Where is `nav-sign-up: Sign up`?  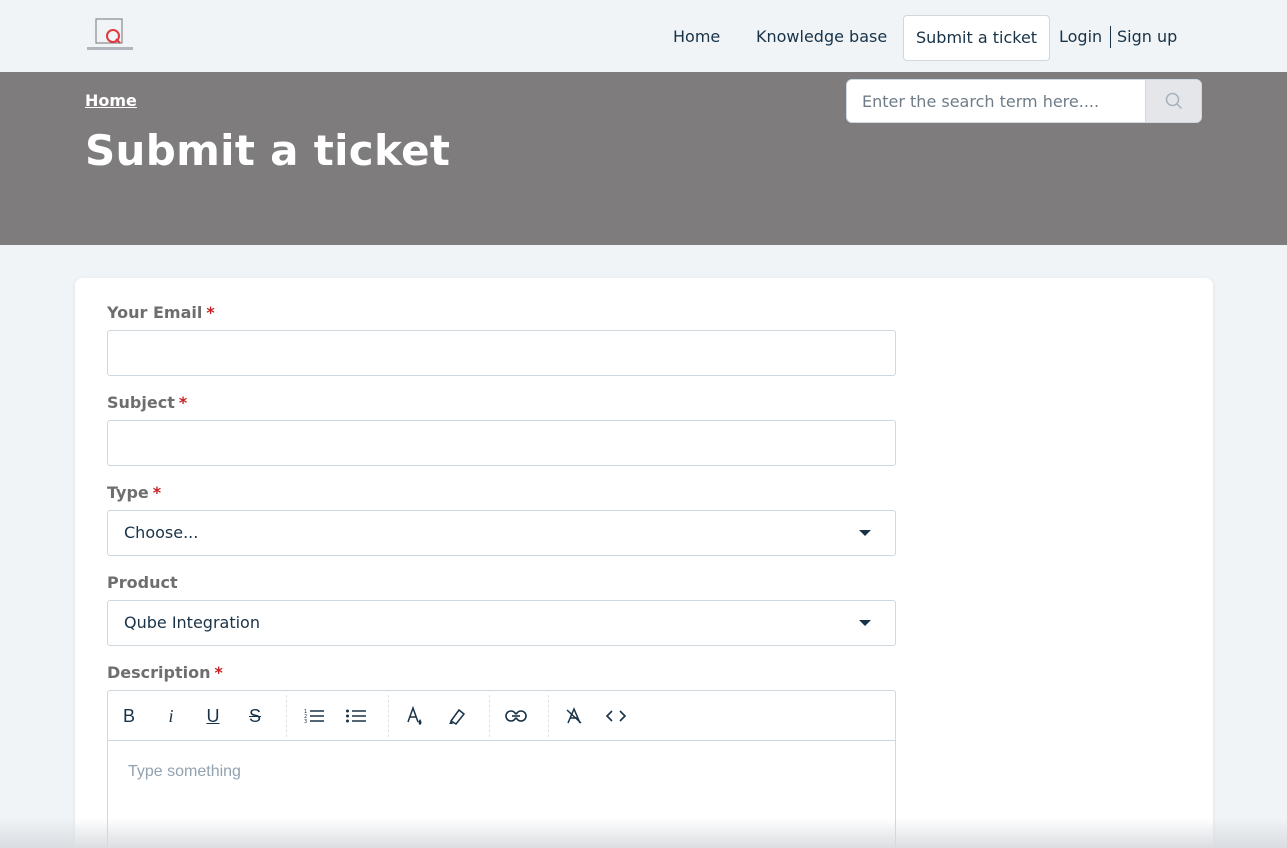
nav-sign-up: Sign up is located at coordinates (1147, 38).